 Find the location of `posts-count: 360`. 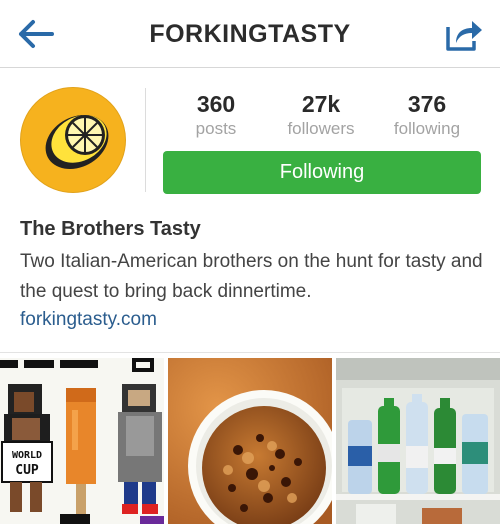

posts-count: 360 is located at coordinates (216, 104).